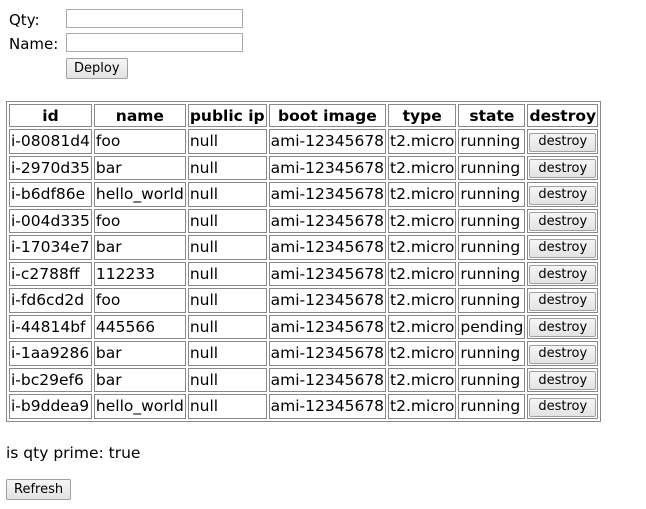 The height and width of the screenshot is (509, 646). What do you see at coordinates (154, 42) in the screenshot?
I see `name-input` at bounding box center [154, 42].